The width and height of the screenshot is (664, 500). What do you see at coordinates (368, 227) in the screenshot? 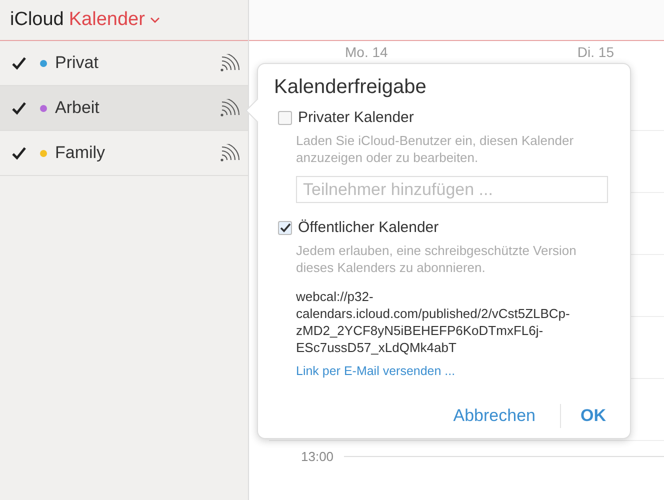
I see `checkbox-label: Öffentlicher Kalender` at bounding box center [368, 227].